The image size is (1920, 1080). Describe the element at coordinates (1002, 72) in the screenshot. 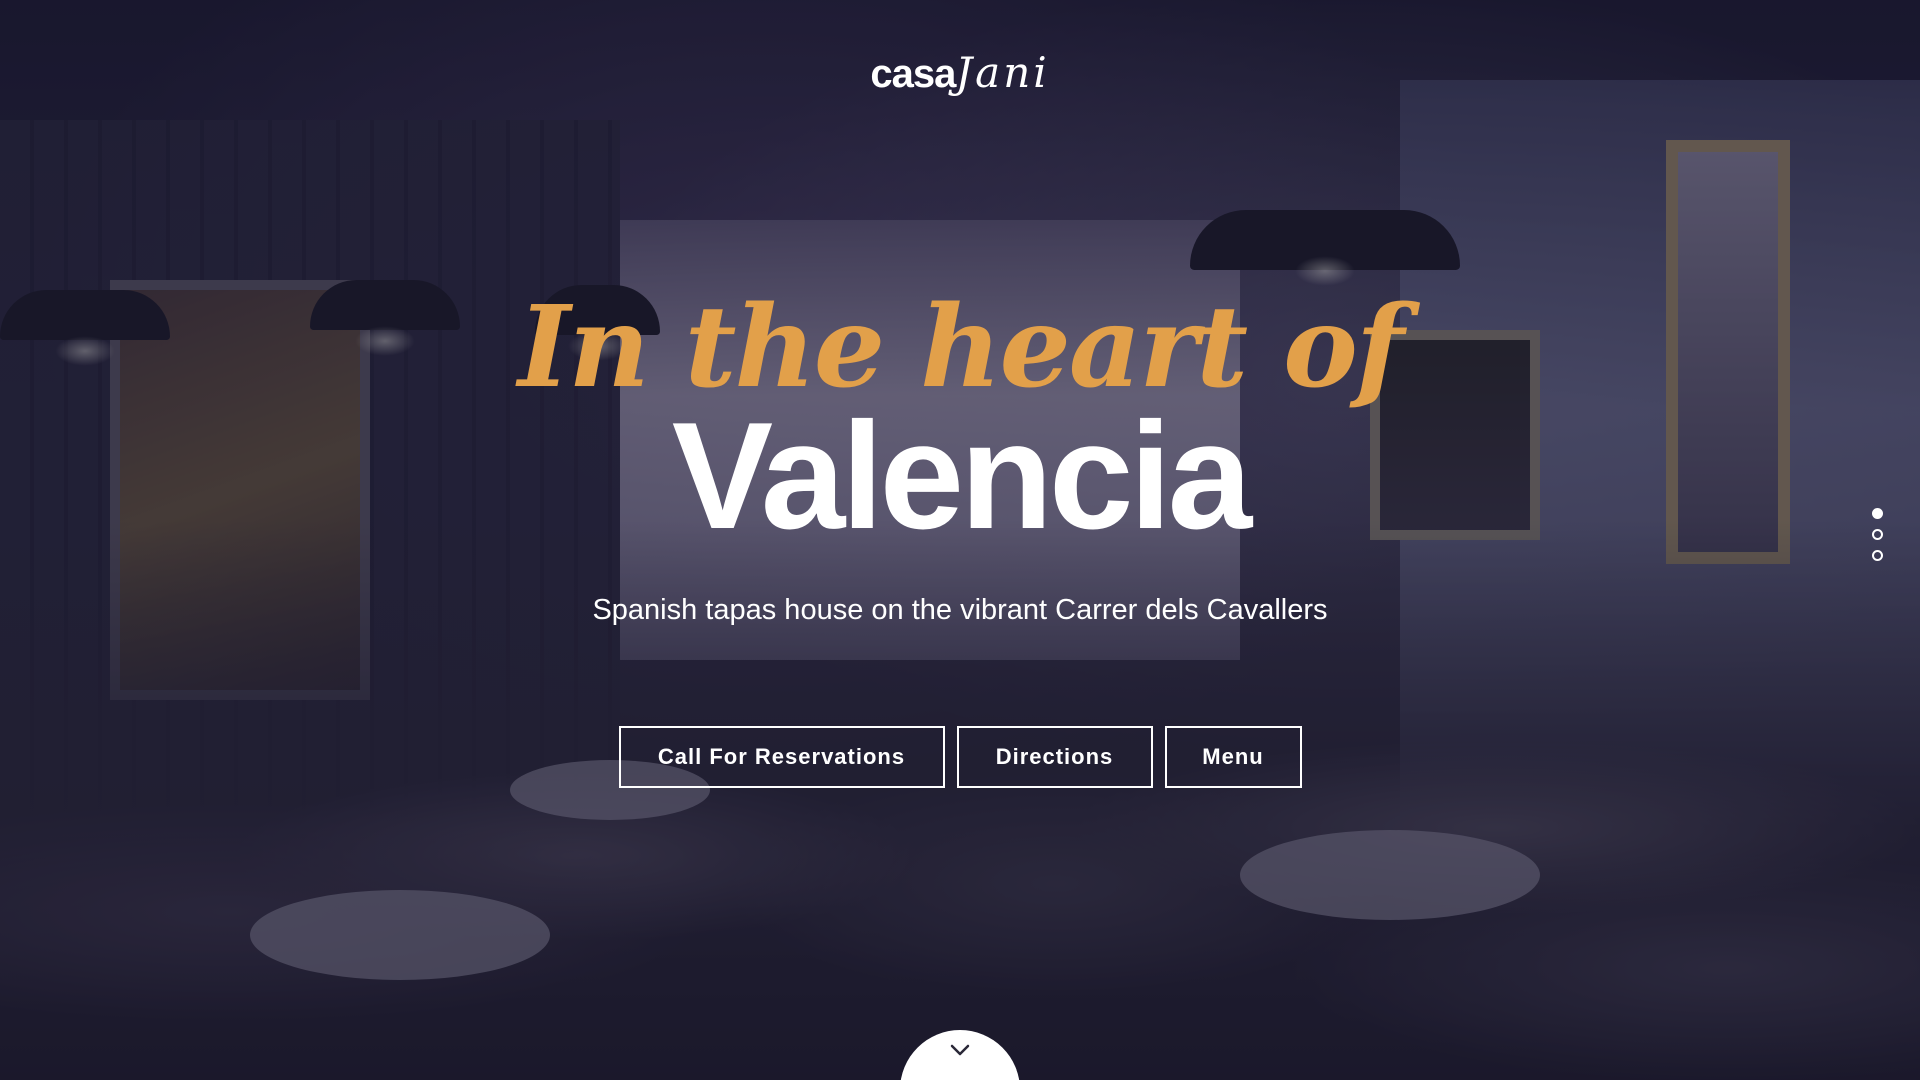

I see `logo-text-jani: Jani` at that location.